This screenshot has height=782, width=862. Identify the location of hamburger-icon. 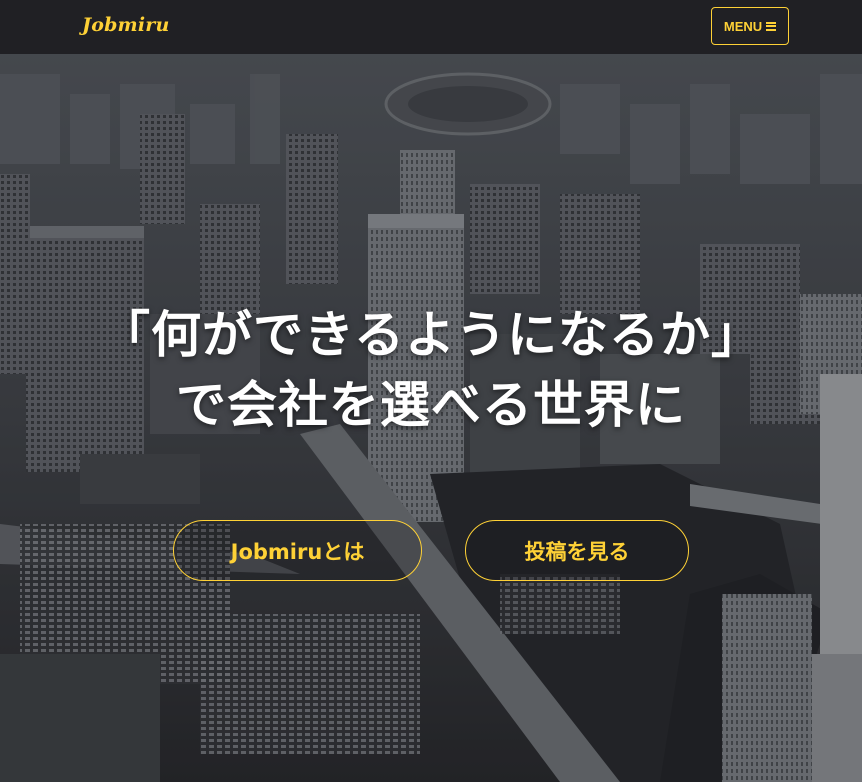
(771, 26).